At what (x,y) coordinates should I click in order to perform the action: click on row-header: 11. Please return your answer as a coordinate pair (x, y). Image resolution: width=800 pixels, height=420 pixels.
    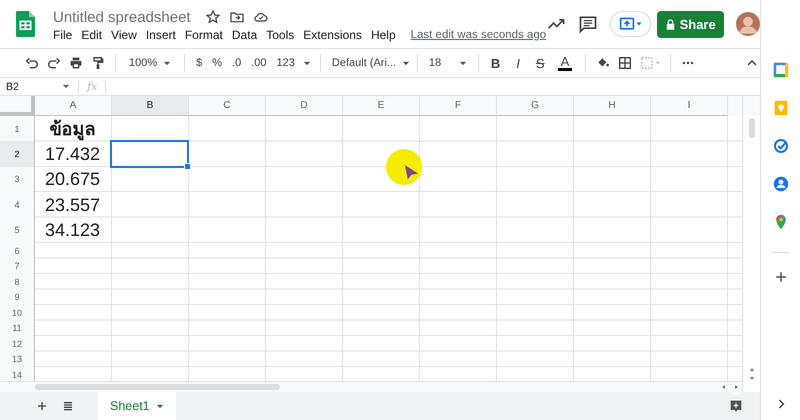
    Looking at the image, I should click on (17, 328).